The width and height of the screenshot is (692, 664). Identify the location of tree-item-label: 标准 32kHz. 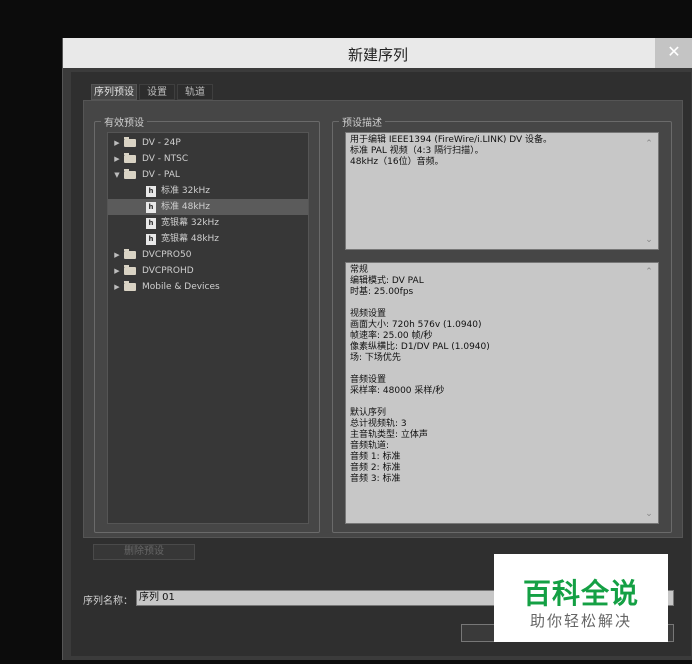
(186, 191).